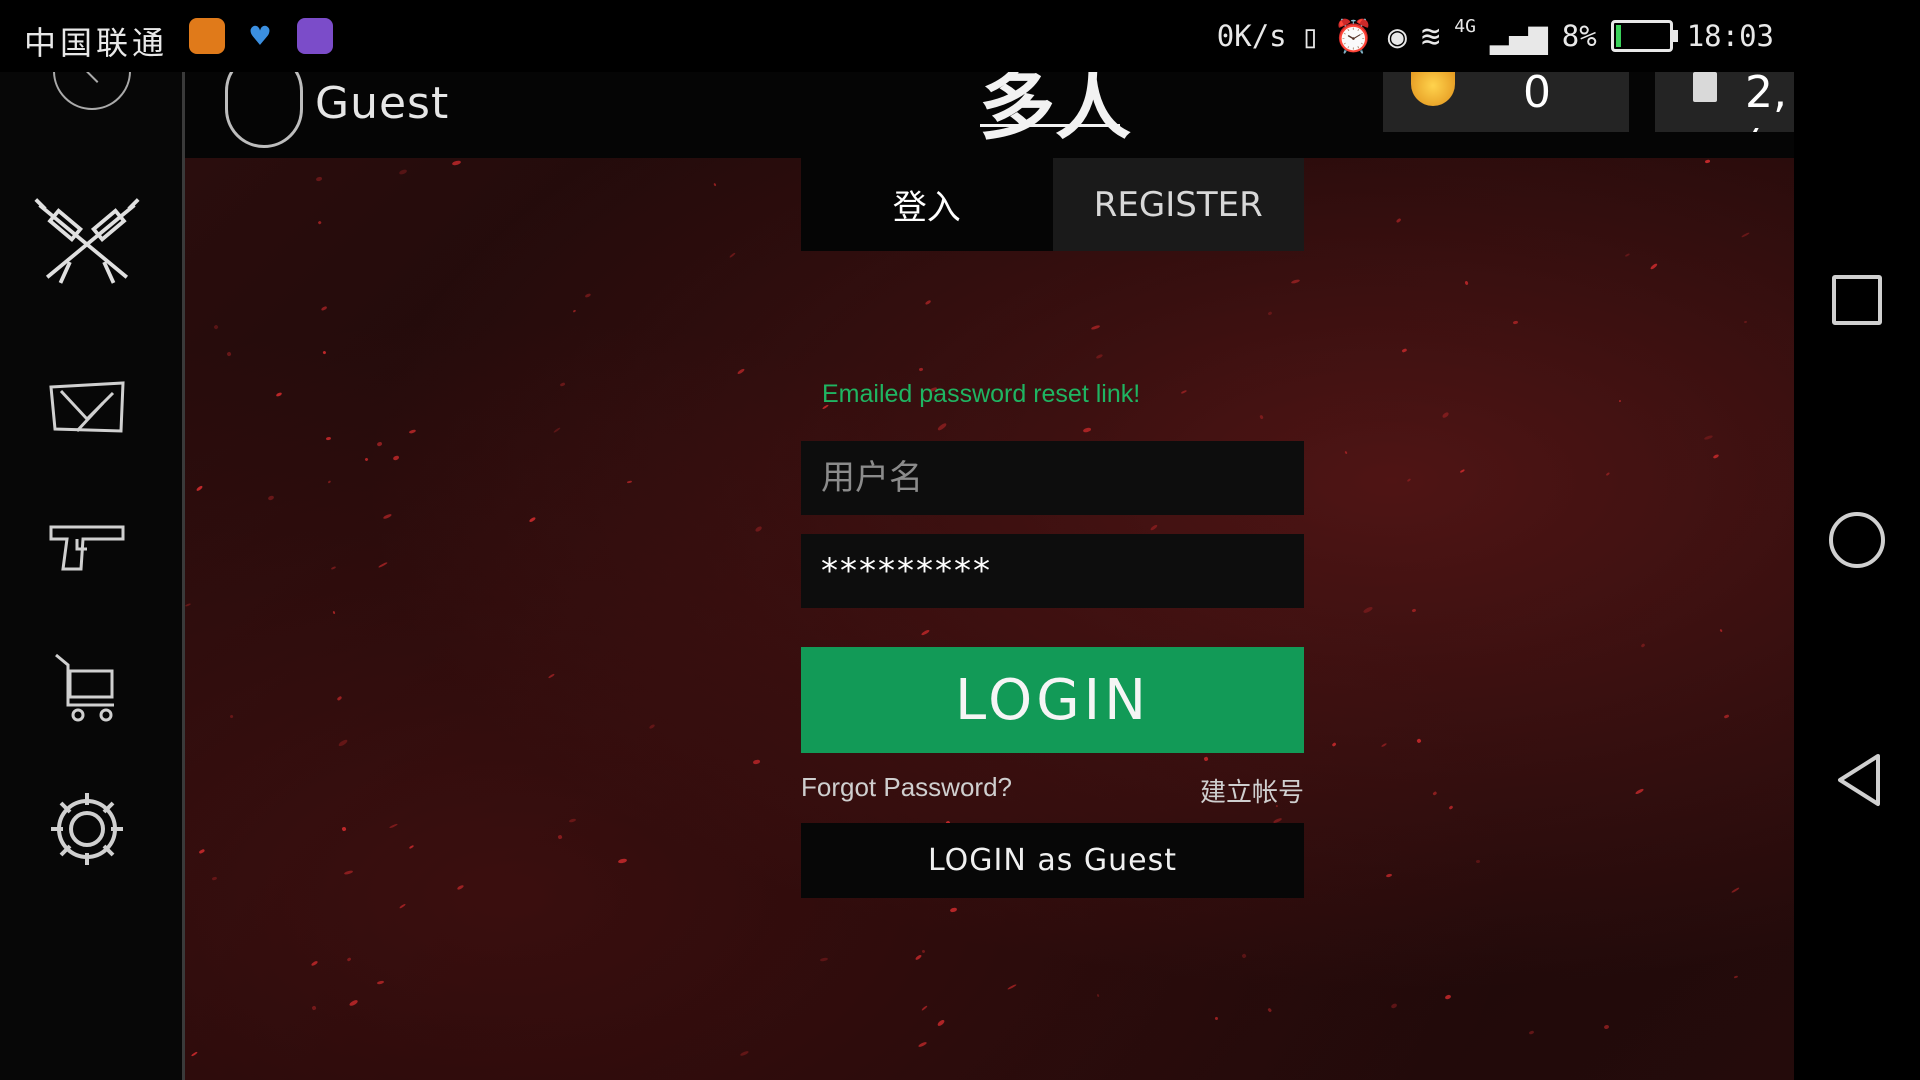  I want to click on tab-login: 登入, so click(927, 204).